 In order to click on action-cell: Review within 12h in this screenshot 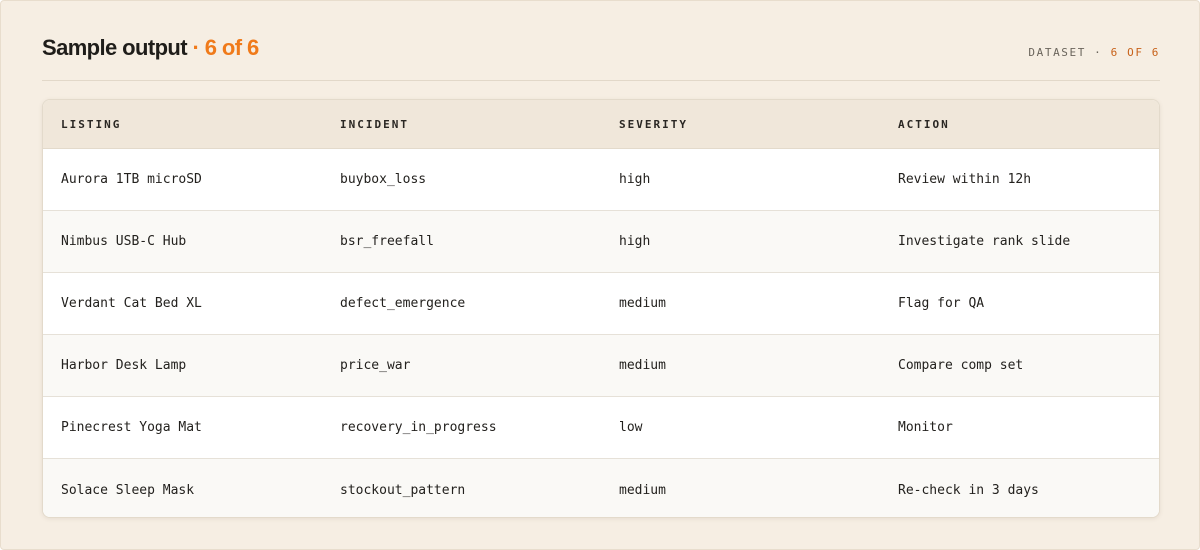, I will do `click(965, 179)`.